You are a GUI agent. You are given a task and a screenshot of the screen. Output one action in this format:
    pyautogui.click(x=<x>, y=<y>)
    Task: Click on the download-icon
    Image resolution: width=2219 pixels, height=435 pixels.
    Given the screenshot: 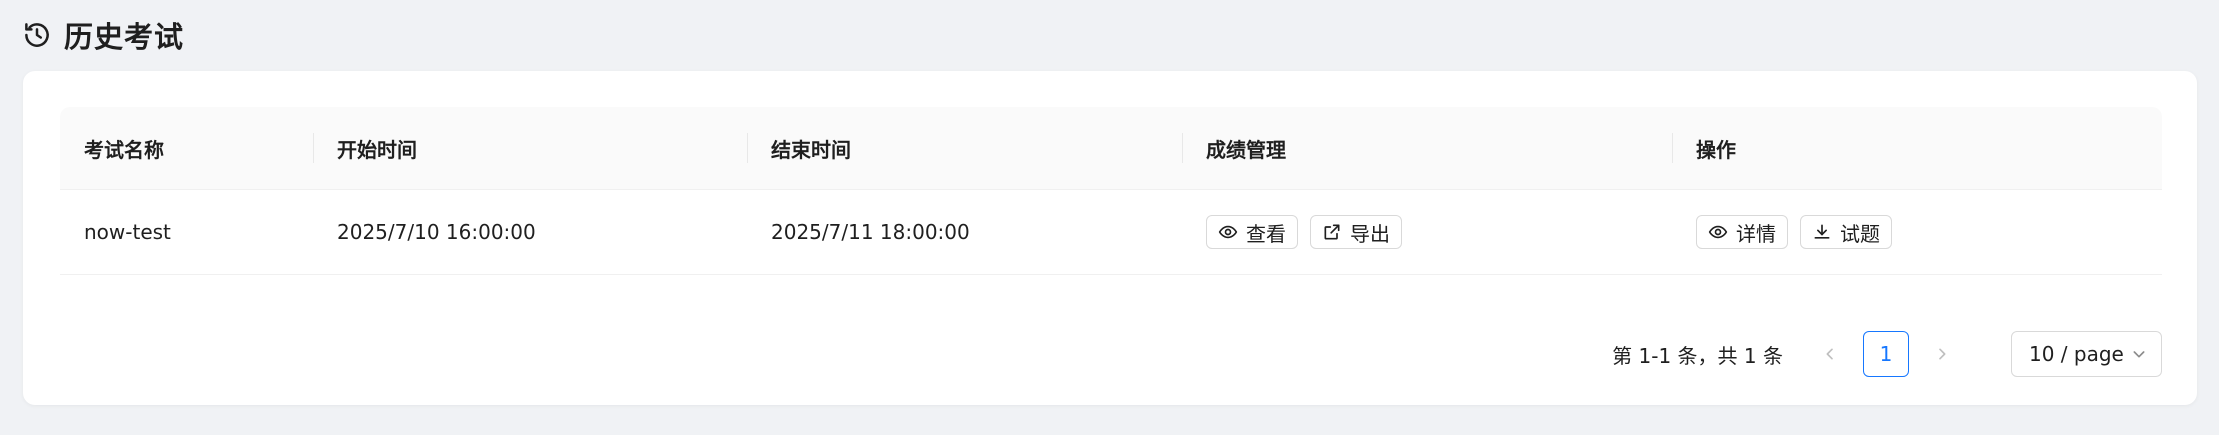 What is the action you would take?
    pyautogui.click(x=1822, y=231)
    